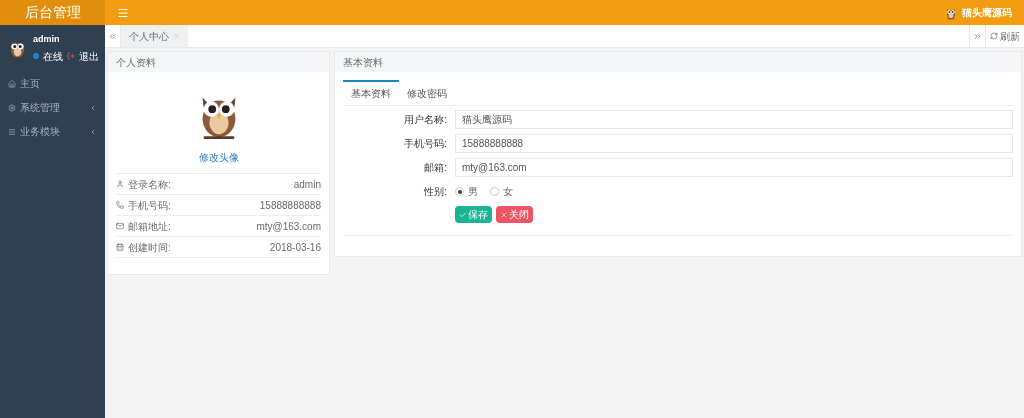  What do you see at coordinates (435, 168) in the screenshot?
I see `field-label: 邮箱:` at bounding box center [435, 168].